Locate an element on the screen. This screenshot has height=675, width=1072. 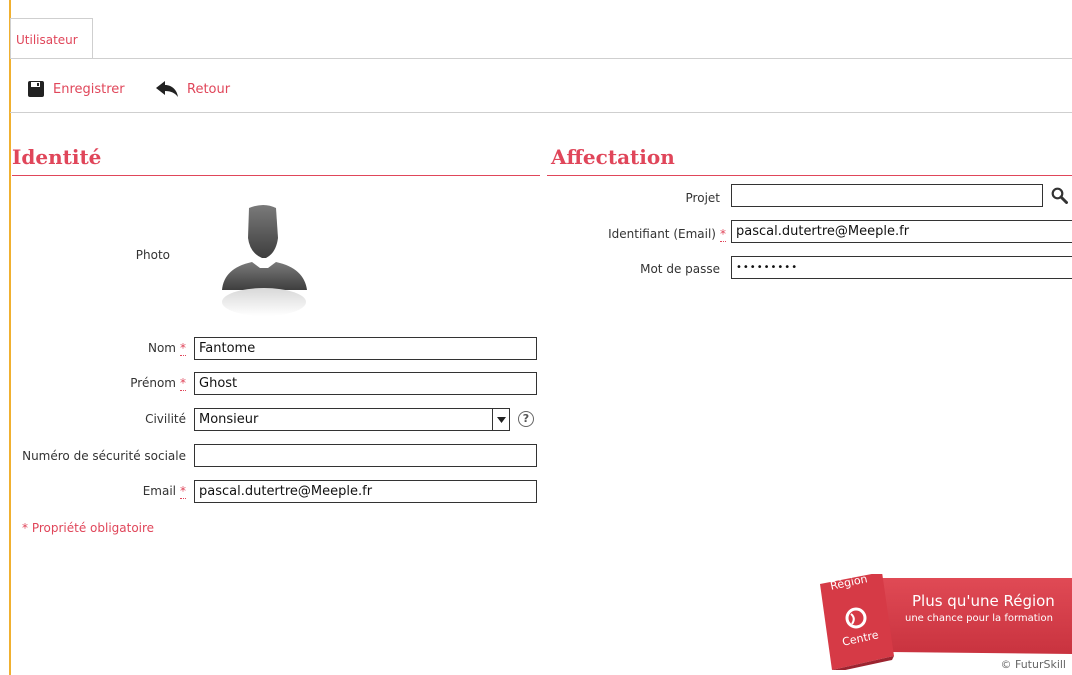
tab-divider is located at coordinates (541, 58).